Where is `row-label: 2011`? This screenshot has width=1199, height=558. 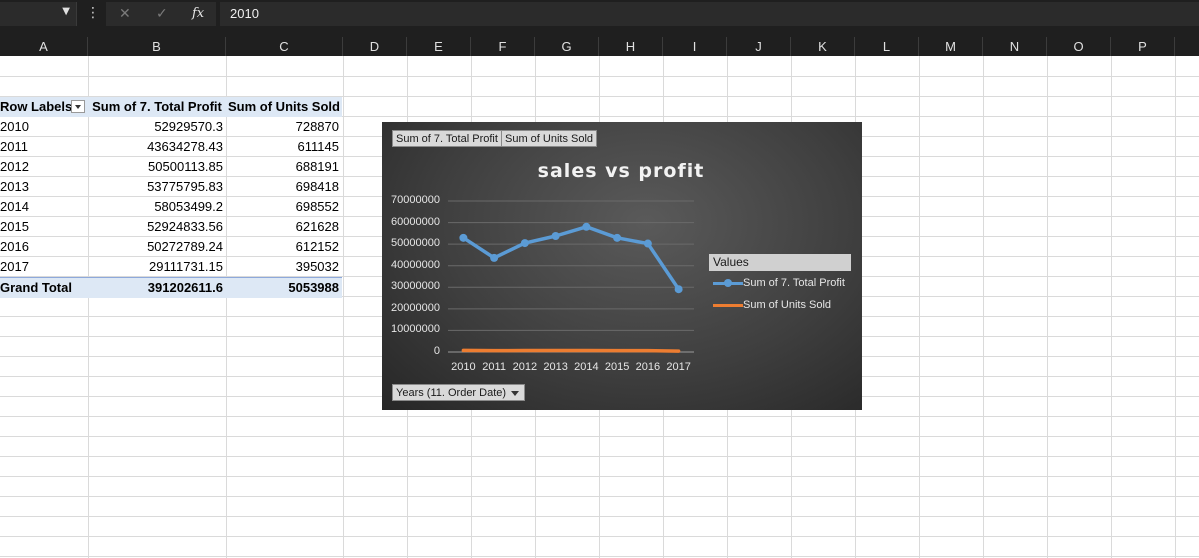 row-label: 2011 is located at coordinates (14, 146).